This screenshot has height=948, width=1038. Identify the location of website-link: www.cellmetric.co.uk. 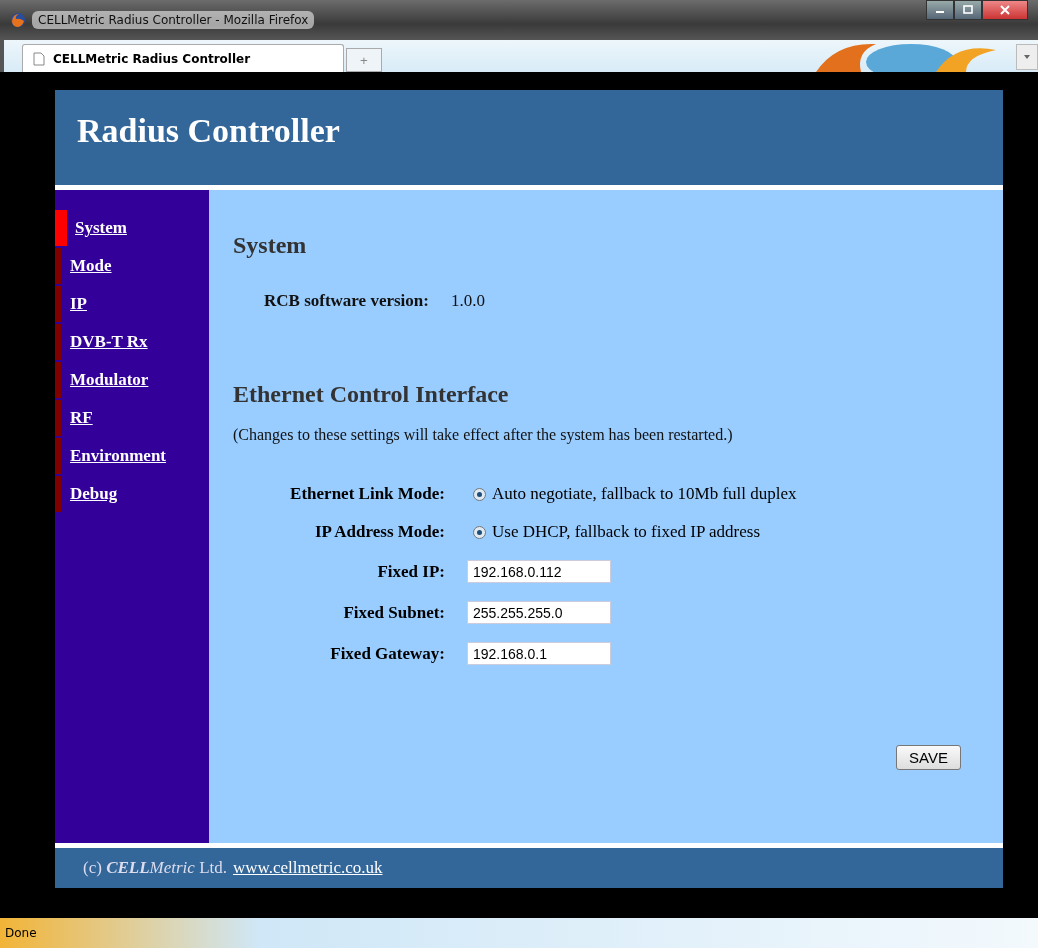
(308, 868).